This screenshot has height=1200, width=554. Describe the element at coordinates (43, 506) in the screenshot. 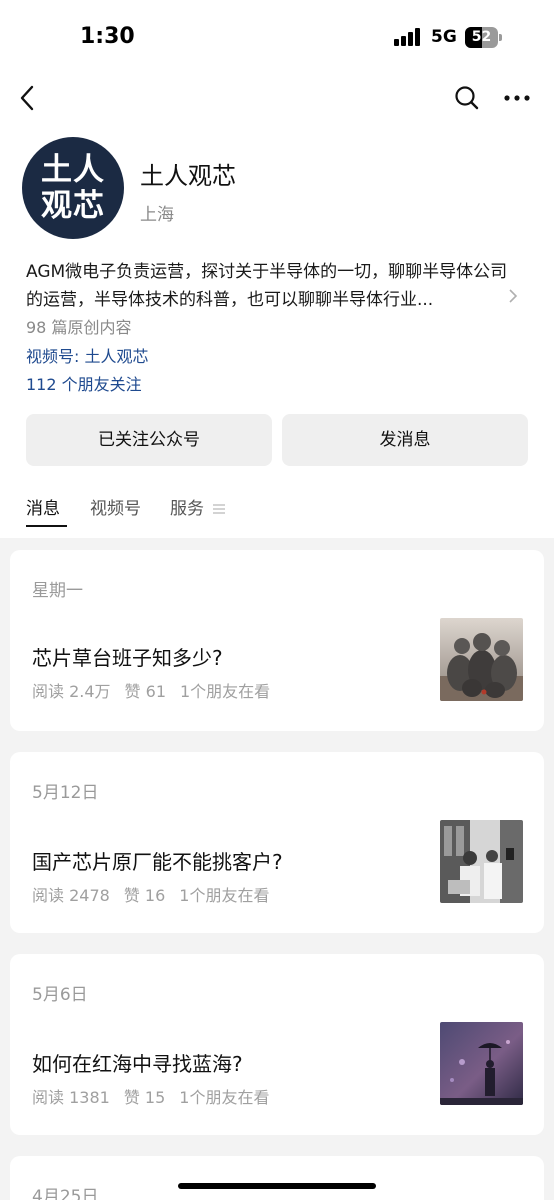

I see `tab-messages: 消息` at that location.